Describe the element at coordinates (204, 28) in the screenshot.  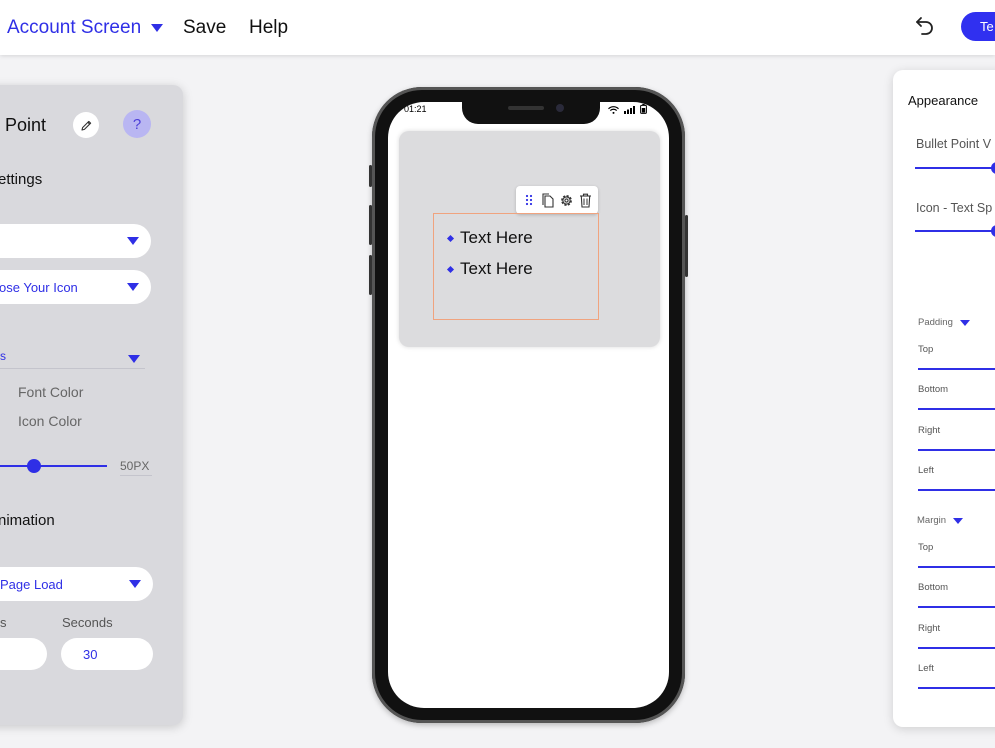
I see `save-menu-item: Save` at that location.